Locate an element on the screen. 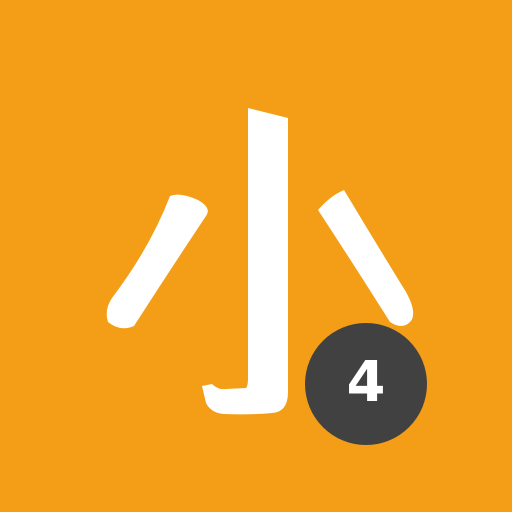  badge-count: 4 is located at coordinates (366, 382).